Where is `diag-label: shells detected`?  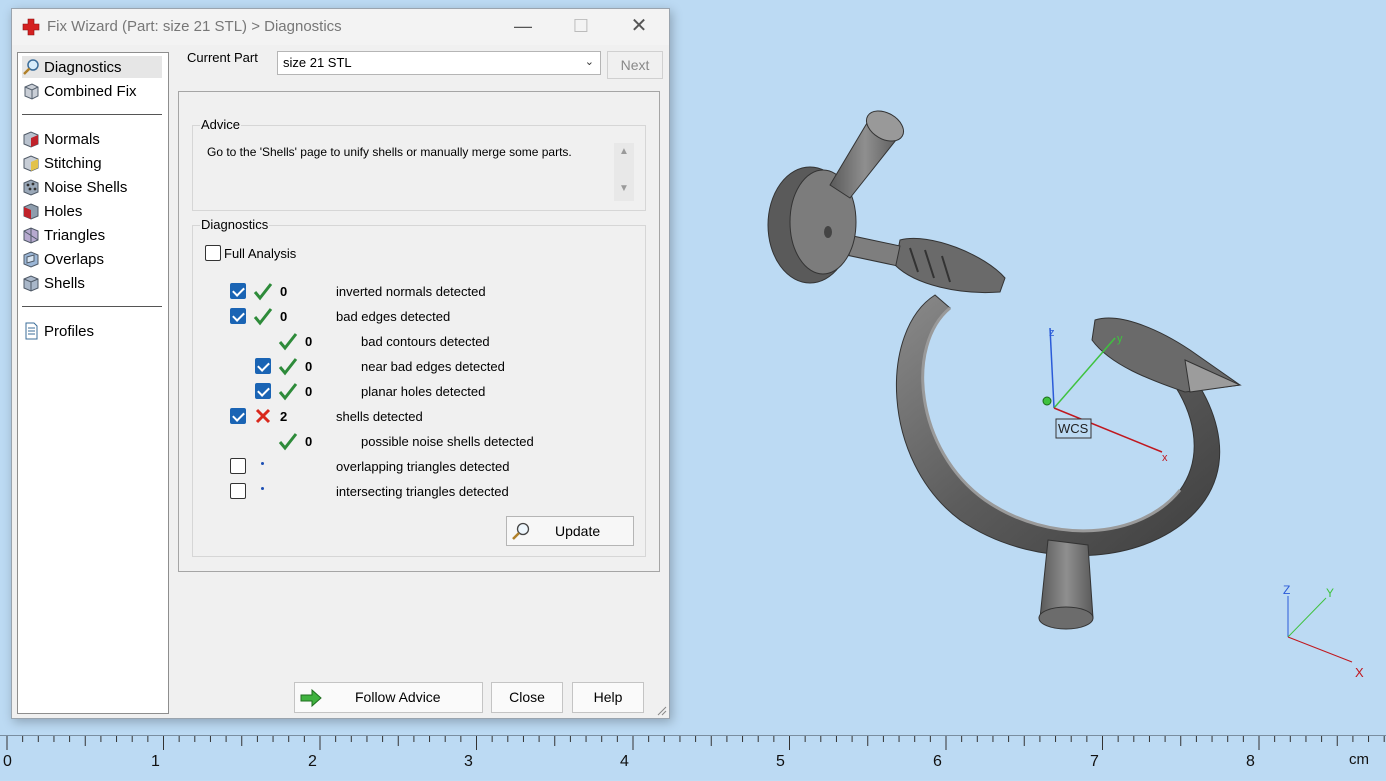 diag-label: shells detected is located at coordinates (379, 416).